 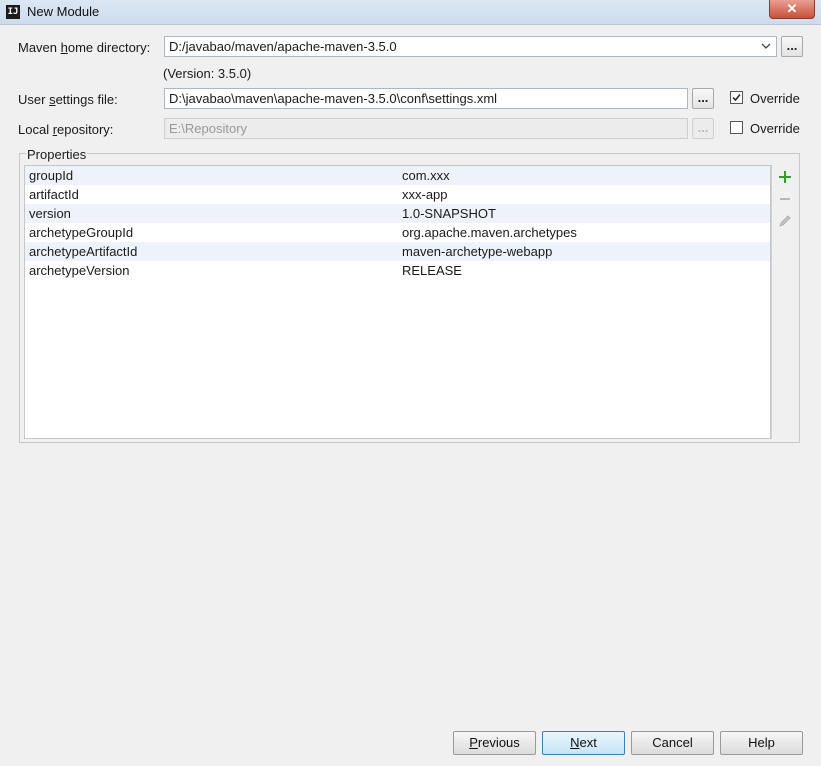 What do you see at coordinates (792, 9) in the screenshot?
I see `close-button: ✕` at bounding box center [792, 9].